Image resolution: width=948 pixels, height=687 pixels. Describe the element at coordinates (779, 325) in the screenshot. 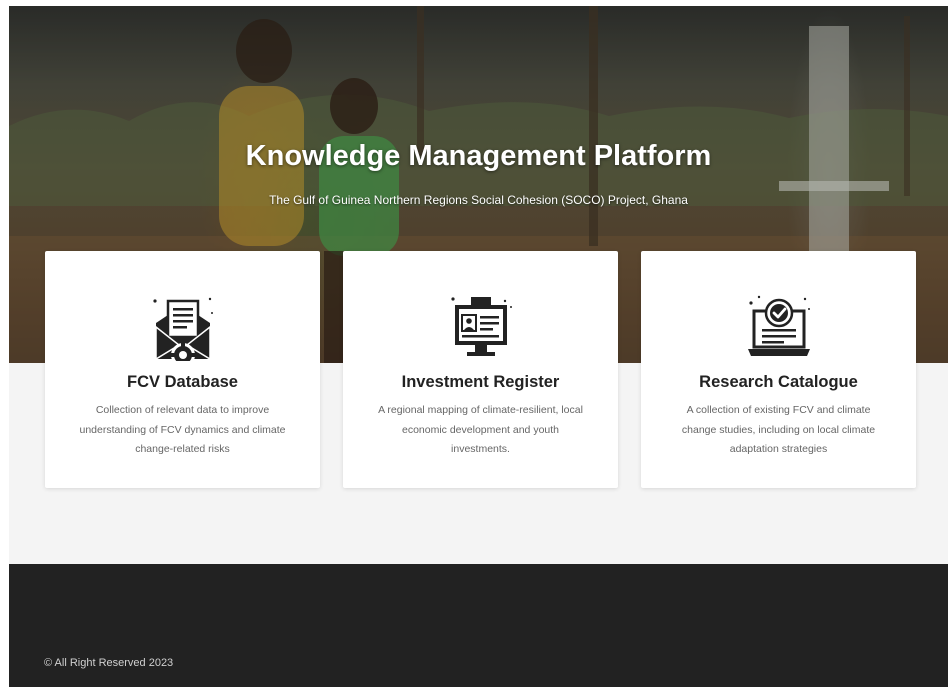

I see `laptop-checkmark-icon` at that location.